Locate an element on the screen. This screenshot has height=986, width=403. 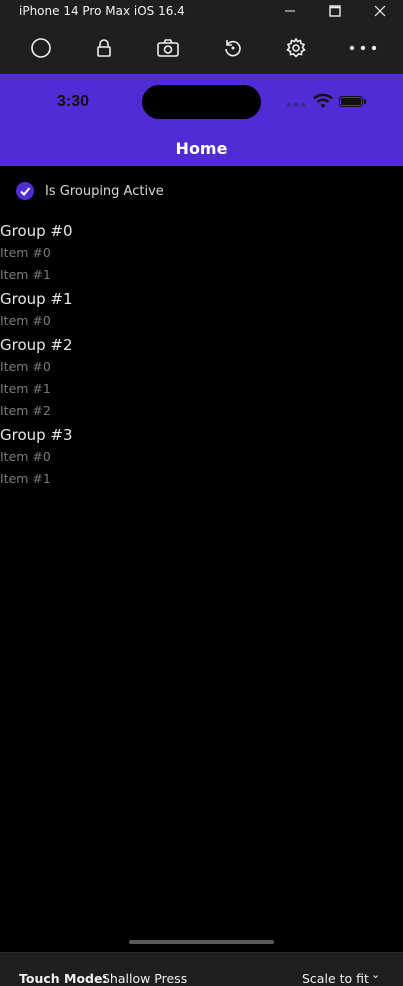
window-titlebar: iPhone 14 Pro Max iOS 16.4 is located at coordinates (201, 11).